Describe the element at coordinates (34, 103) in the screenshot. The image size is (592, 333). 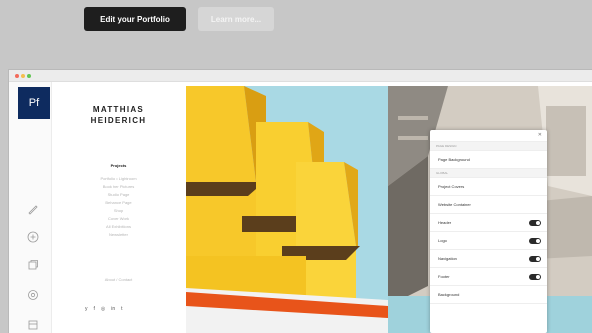
I see `app-logo: Pf` at that location.